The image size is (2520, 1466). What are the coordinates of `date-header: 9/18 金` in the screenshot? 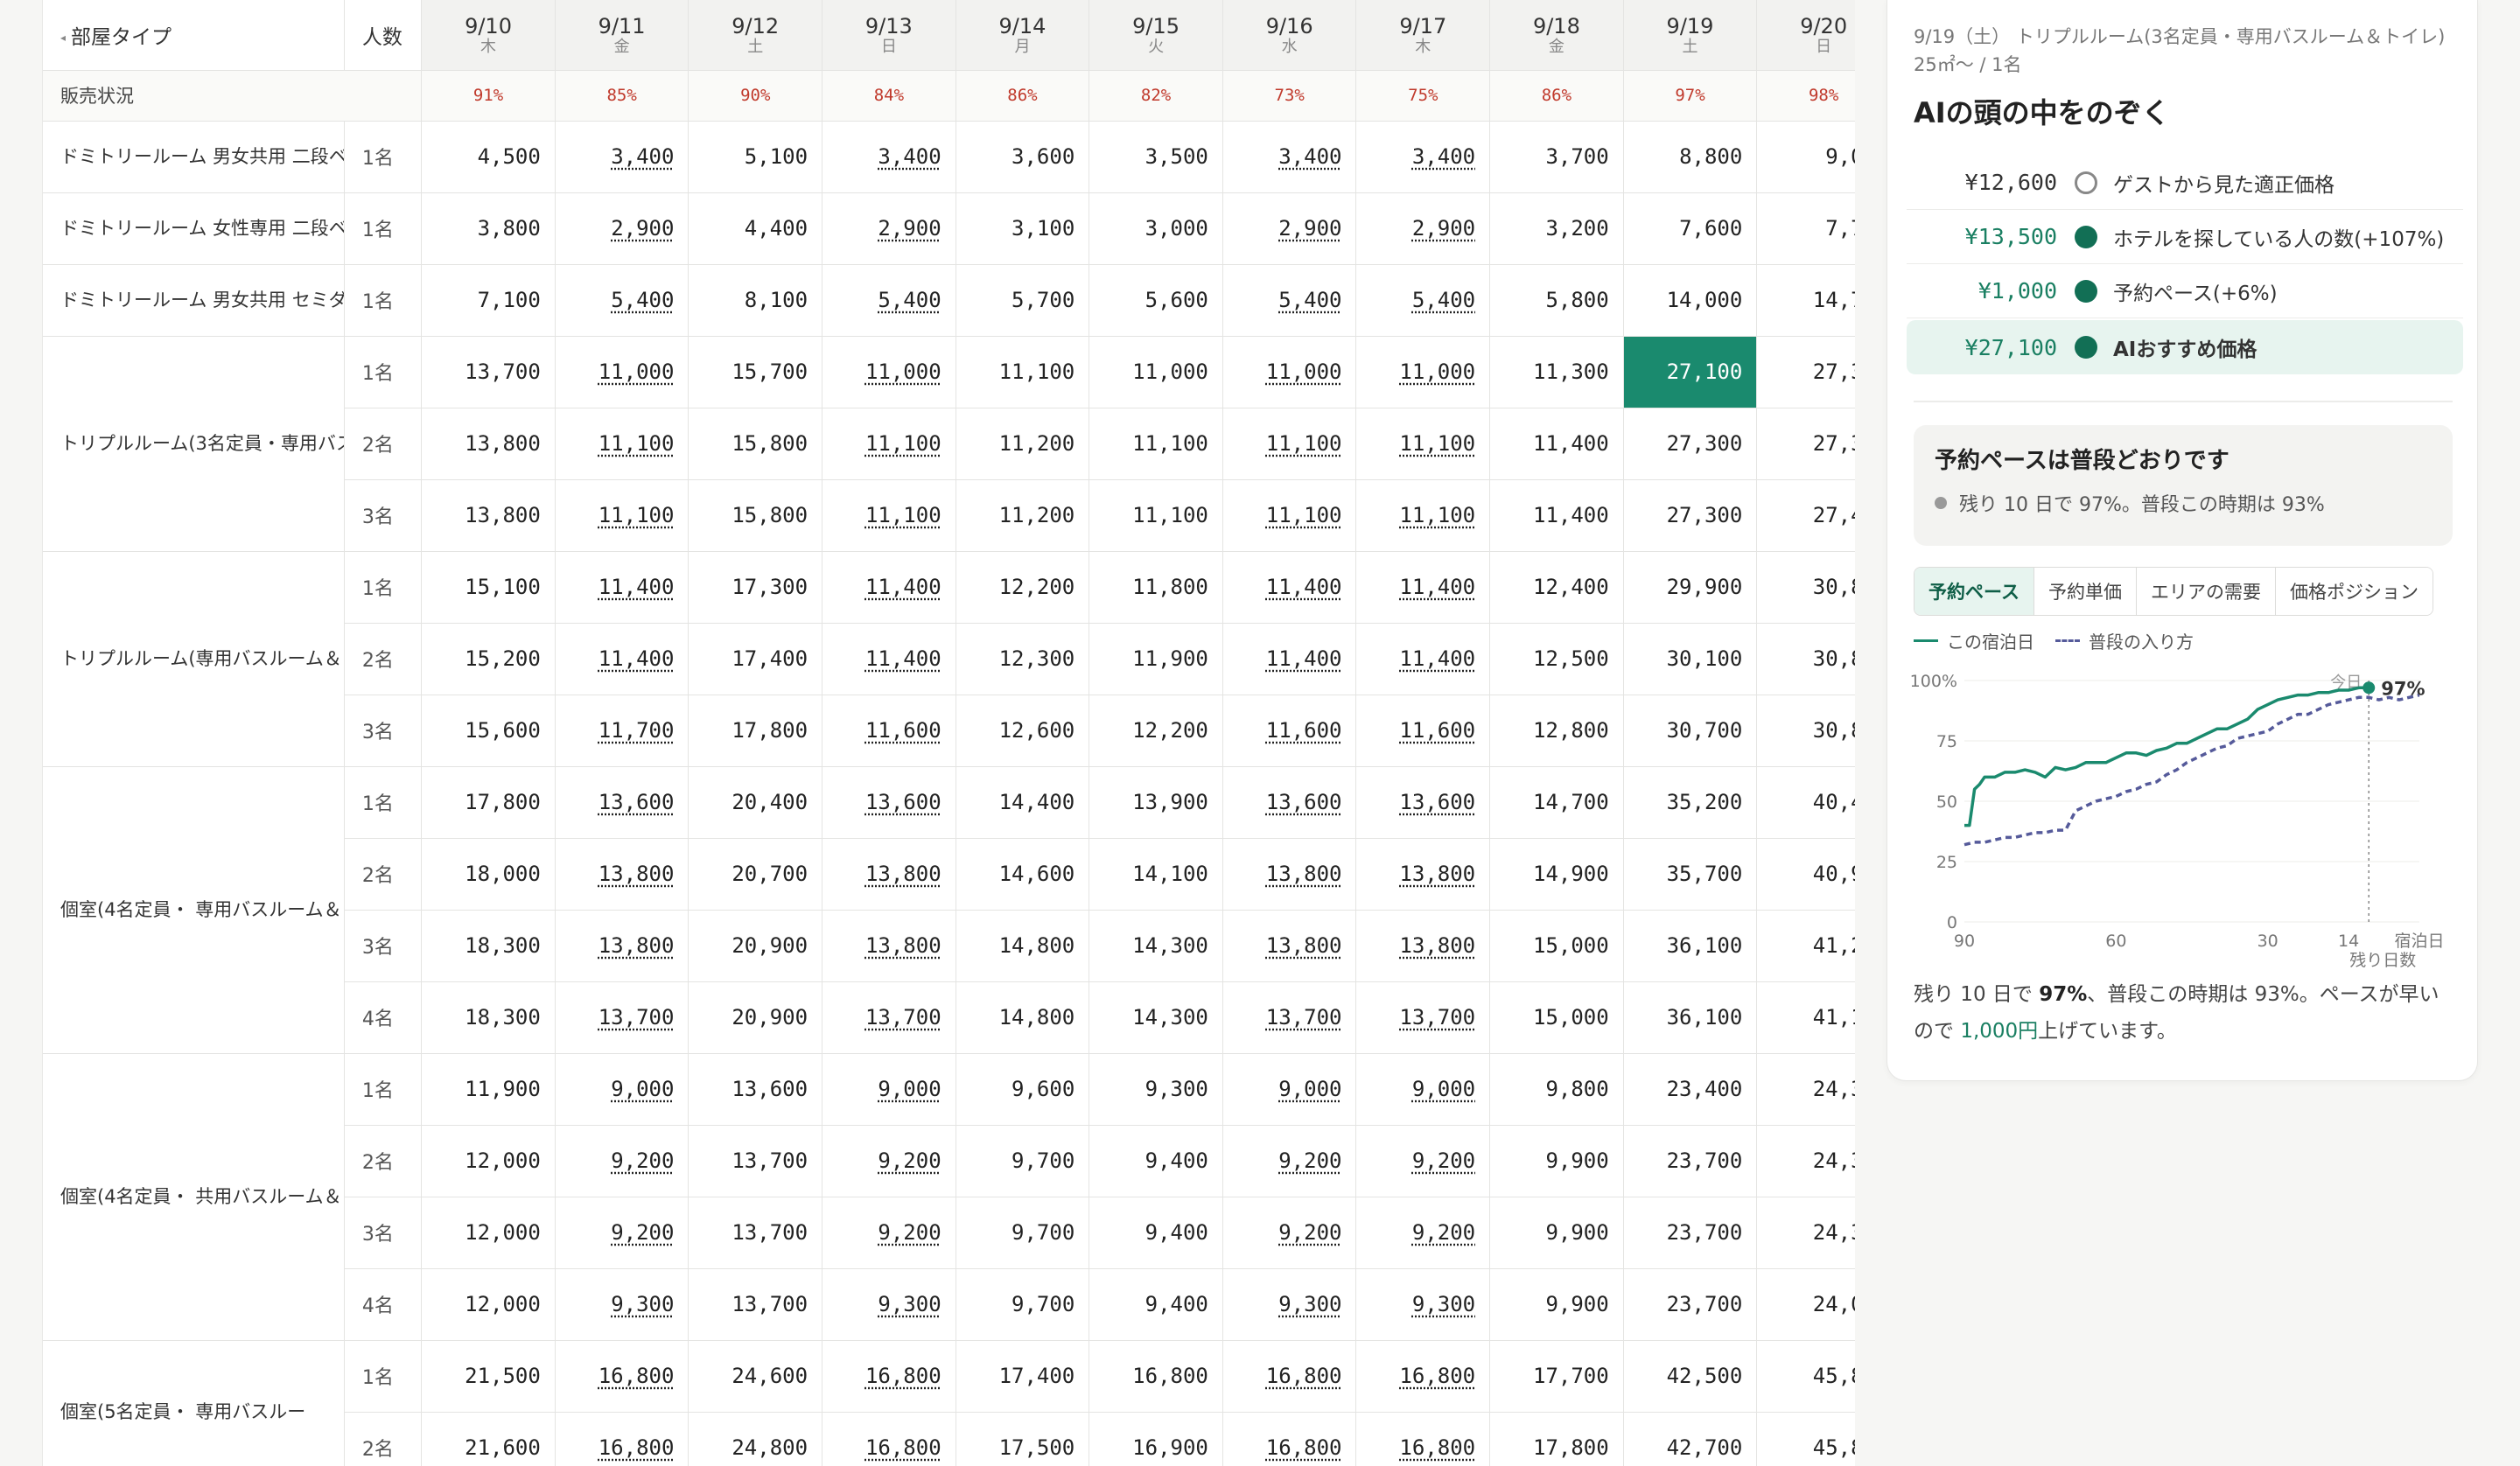 It's located at (1556, 35).